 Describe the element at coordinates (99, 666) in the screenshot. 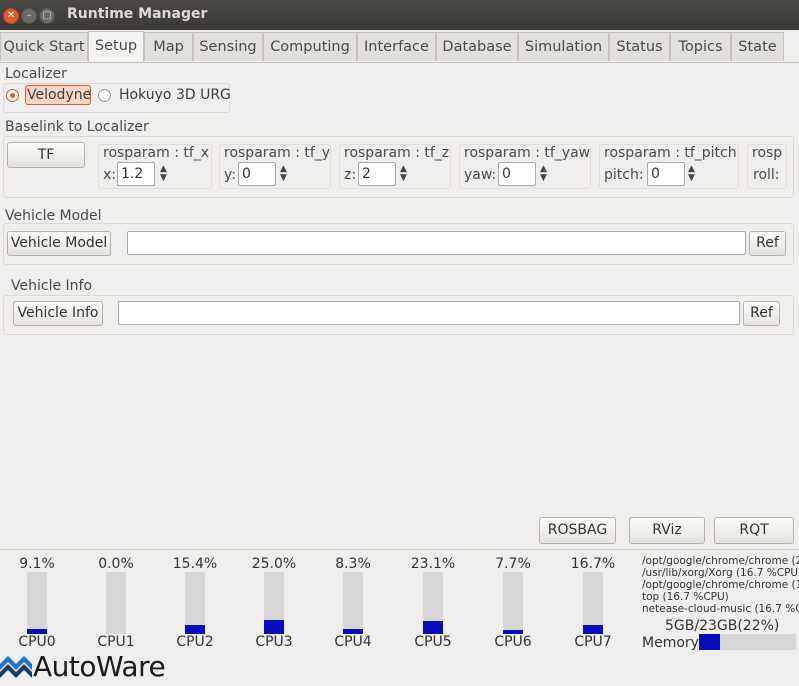

I see `autoware-logo-text: AutoWare` at that location.